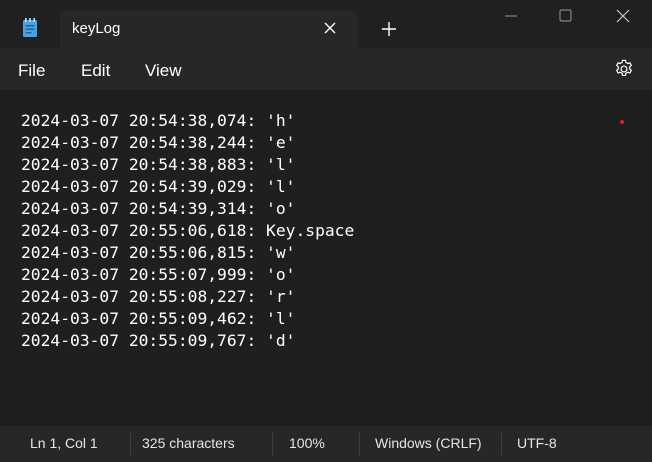 The width and height of the screenshot is (652, 462). I want to click on character-count: 325 characters, so click(188, 443).